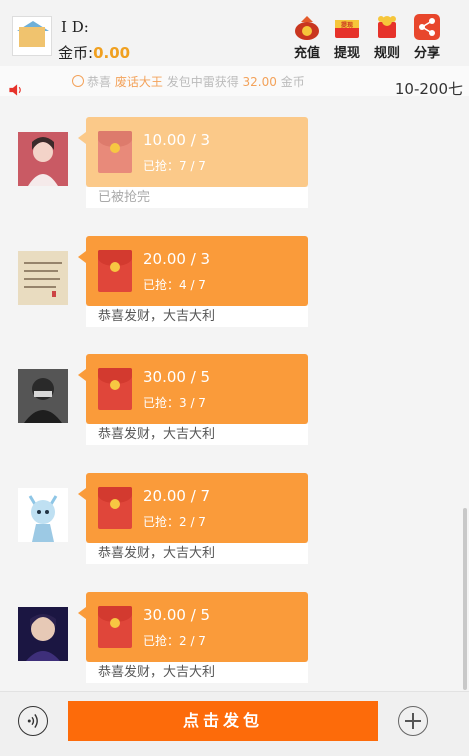 This screenshot has height=756, width=469. What do you see at coordinates (177, 259) in the screenshot?
I see `packet-amount: 20.00 / 3` at bounding box center [177, 259].